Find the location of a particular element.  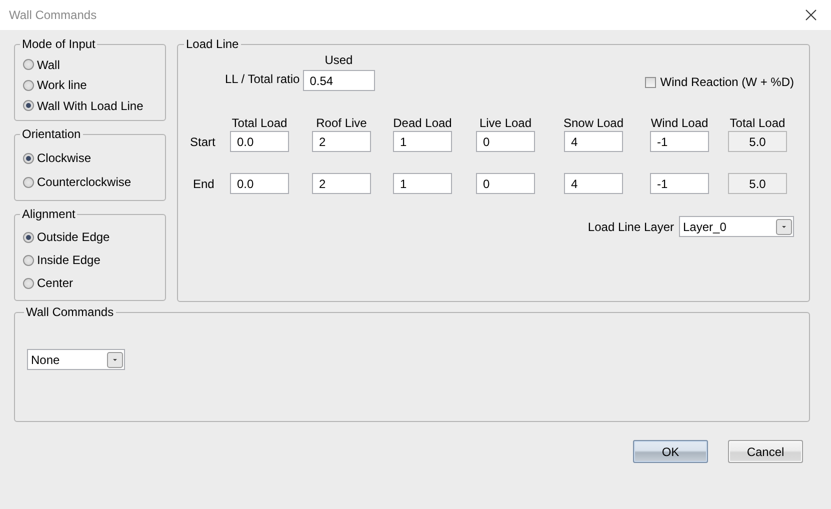

dialog-button: Cancel is located at coordinates (765, 451).